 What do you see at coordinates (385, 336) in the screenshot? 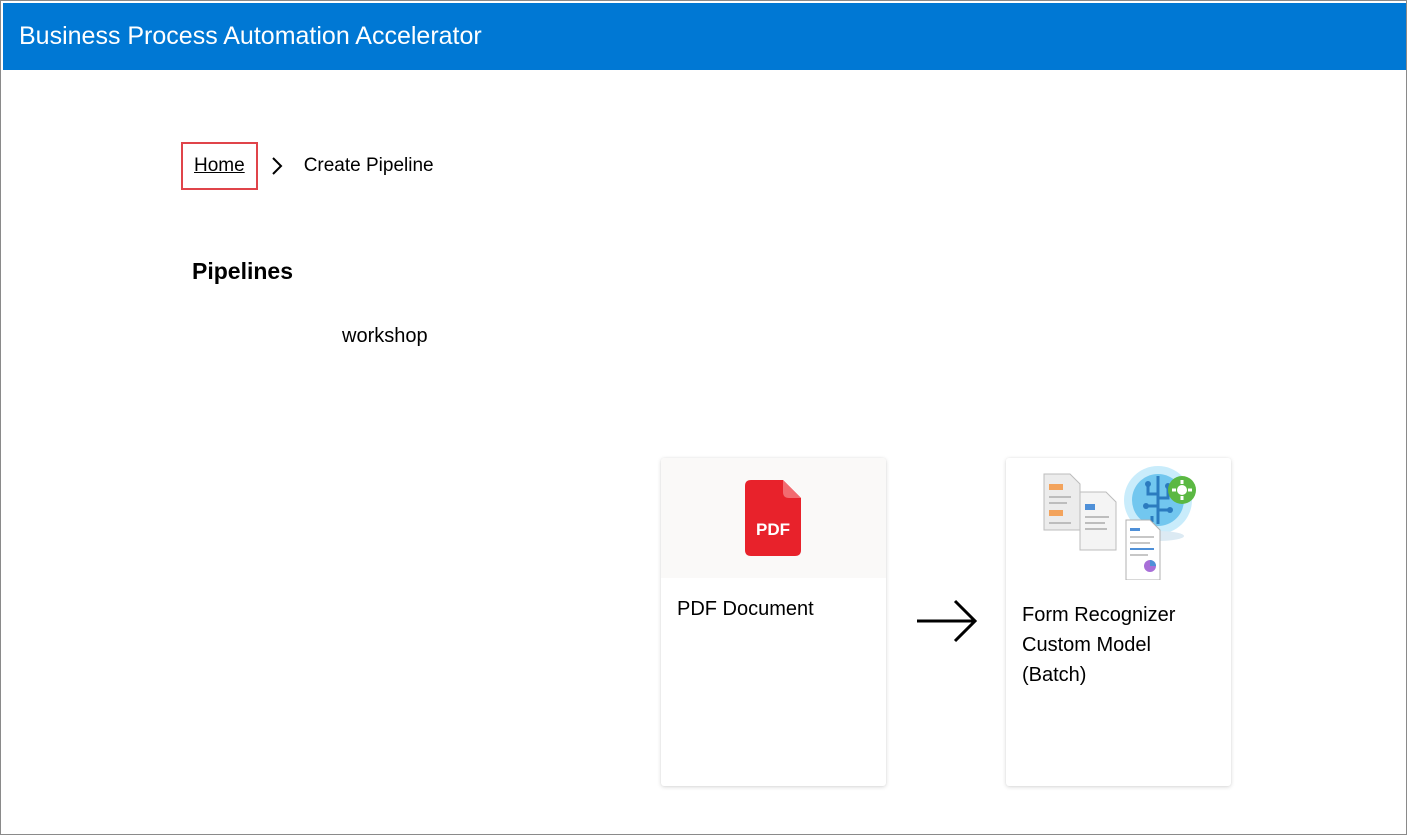
I see `pipeline-name: workshop` at bounding box center [385, 336].